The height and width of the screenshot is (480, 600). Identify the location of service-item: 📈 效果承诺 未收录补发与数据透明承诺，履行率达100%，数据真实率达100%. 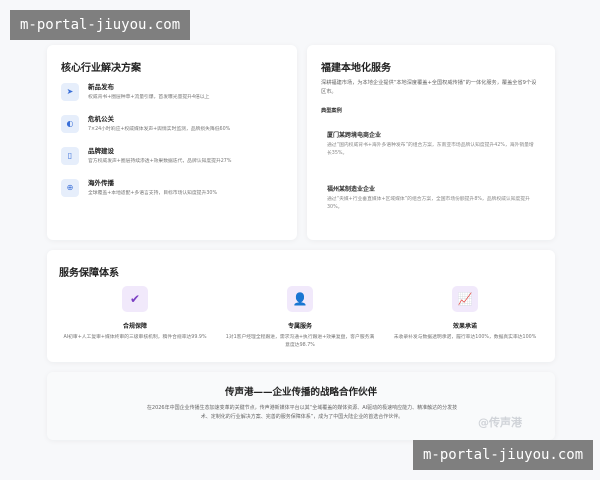
(465, 314).